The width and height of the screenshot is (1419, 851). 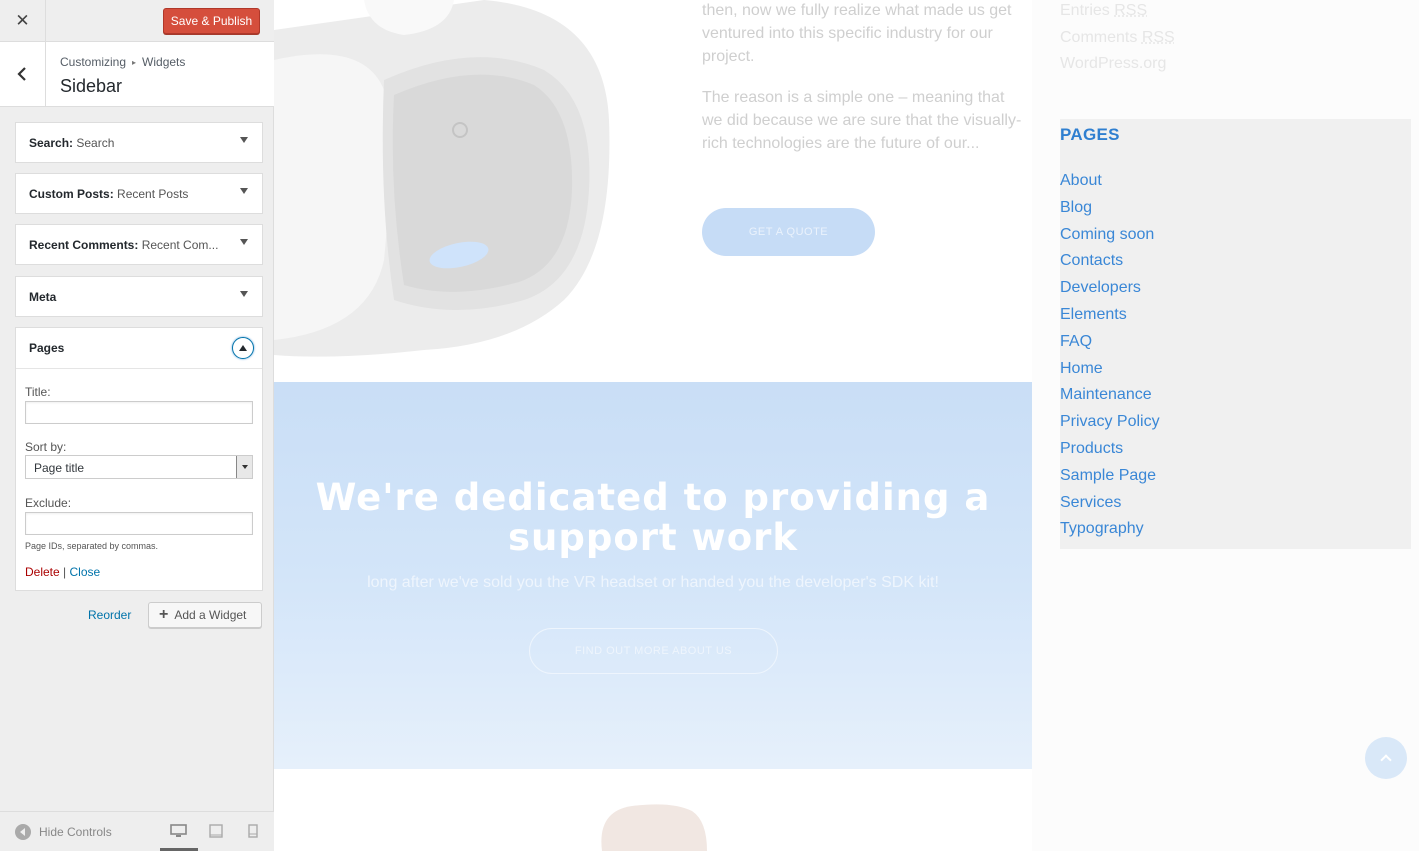 What do you see at coordinates (1117, 12) in the screenshot?
I see `meta-link-entries: Entries RSS` at bounding box center [1117, 12].